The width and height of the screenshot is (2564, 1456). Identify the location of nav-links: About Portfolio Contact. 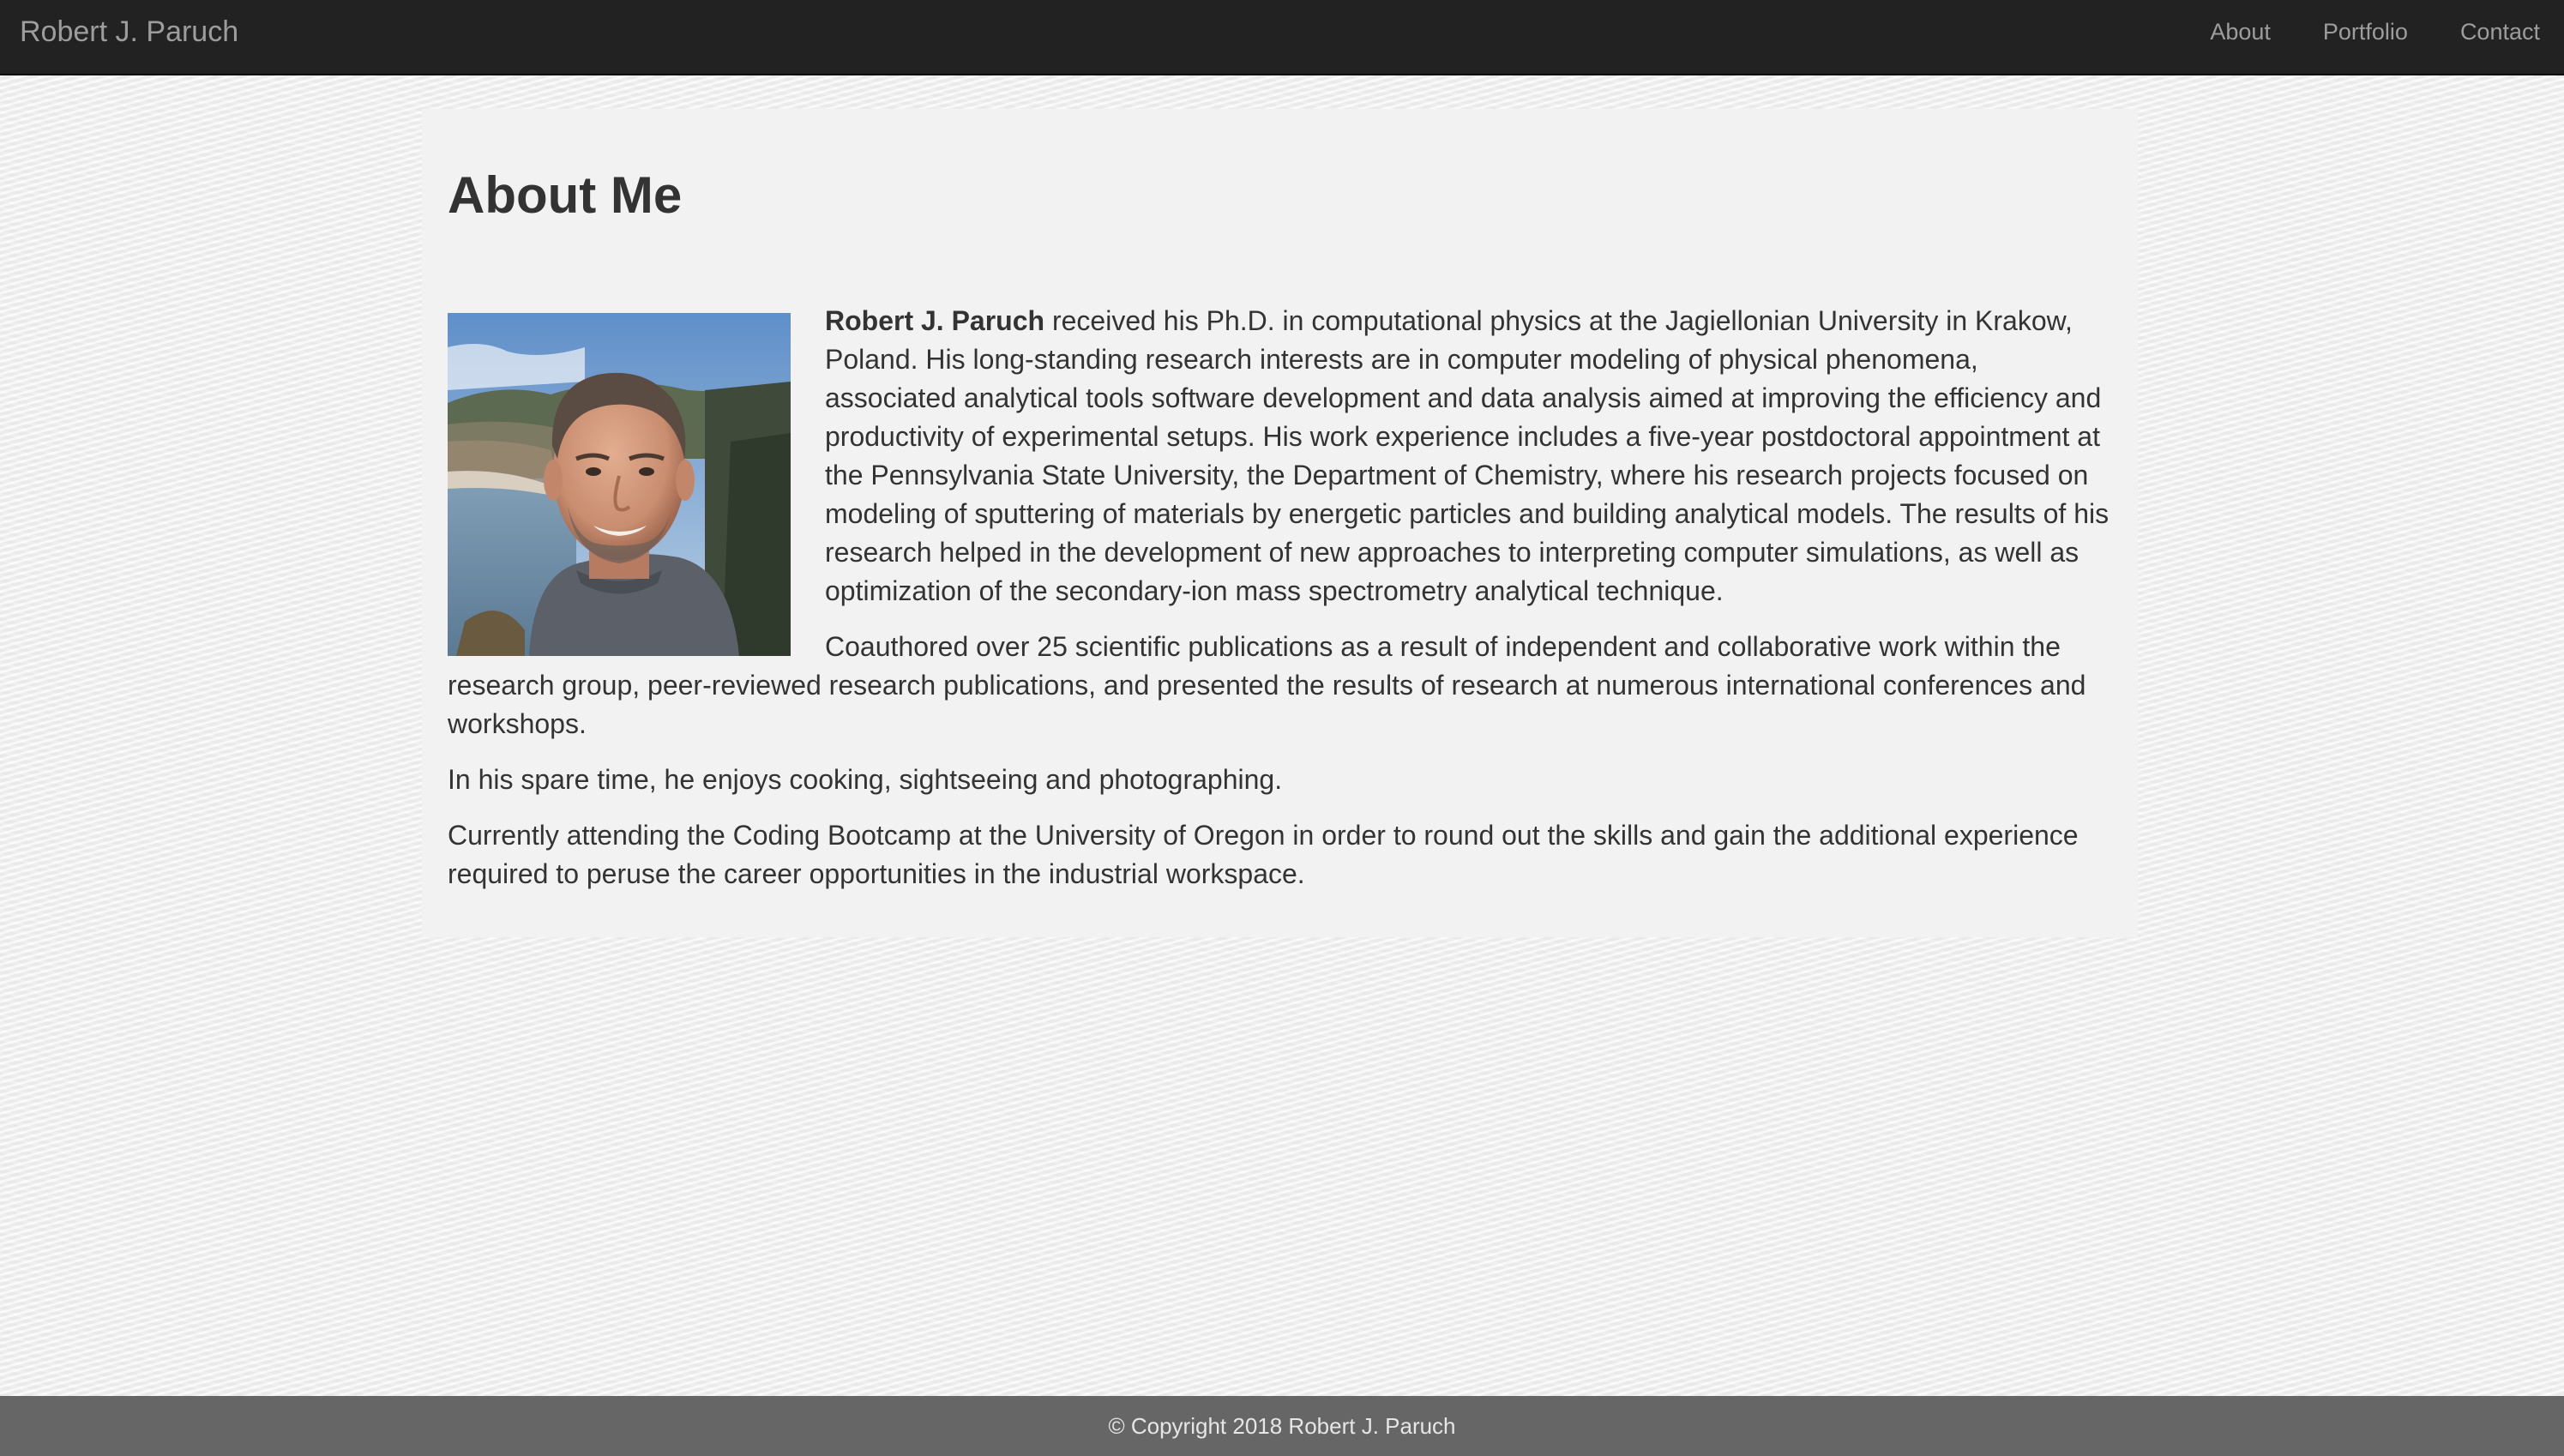
(2349, 32).